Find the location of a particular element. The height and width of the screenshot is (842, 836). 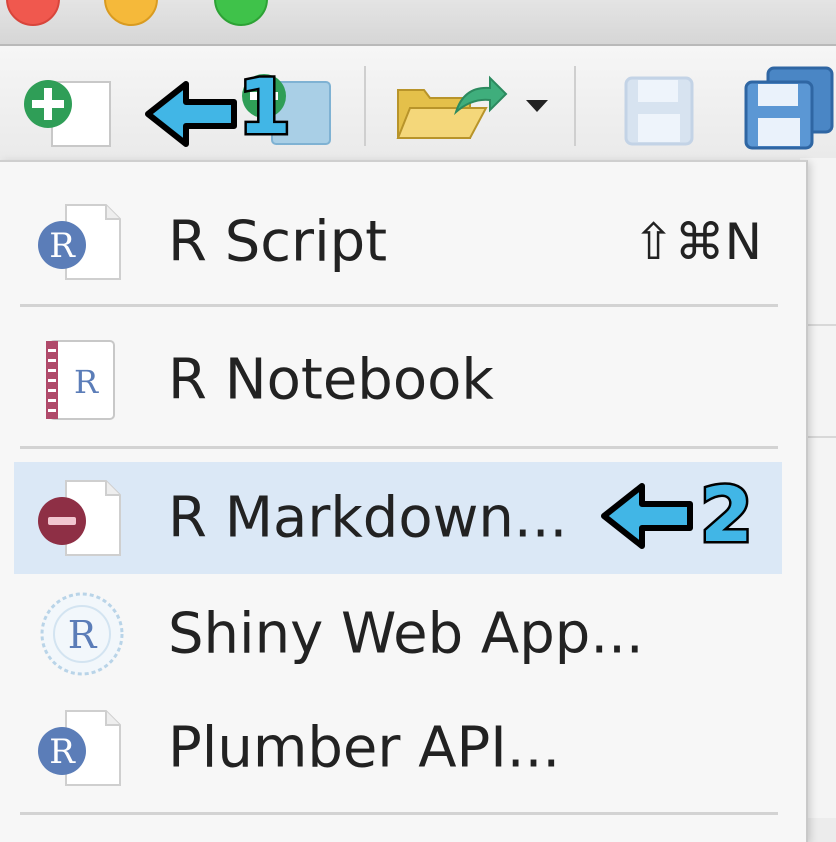

menu-item-r-notebook: R R Notebook is located at coordinates (398, 380).